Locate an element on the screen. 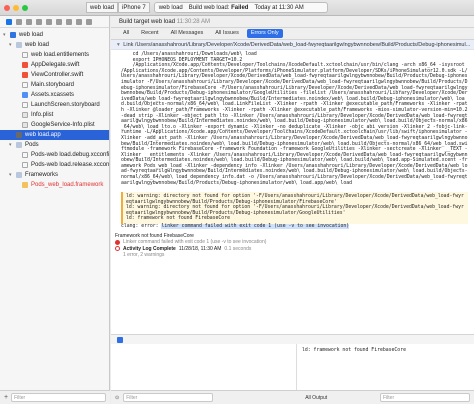 This screenshot has height=404, width=474. tree-item: Assets.xcassets is located at coordinates (54, 95).